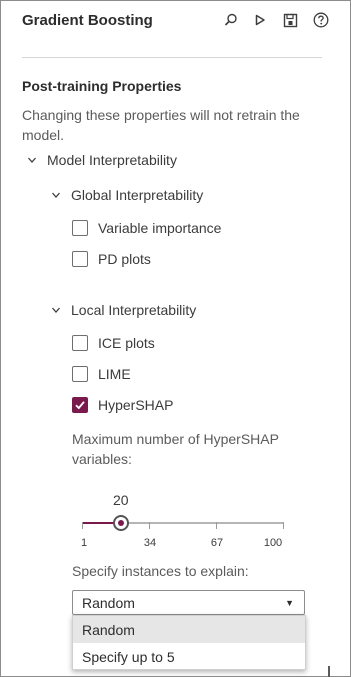 The image size is (351, 677). What do you see at coordinates (134, 310) in the screenshot?
I see `local-interpretability-label: Local Interpretability` at bounding box center [134, 310].